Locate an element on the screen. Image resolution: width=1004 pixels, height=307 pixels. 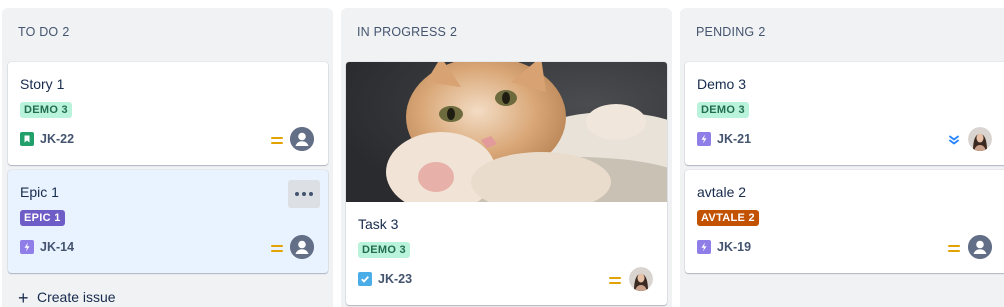
create-issue-button: + Create issue is located at coordinates (67, 297).